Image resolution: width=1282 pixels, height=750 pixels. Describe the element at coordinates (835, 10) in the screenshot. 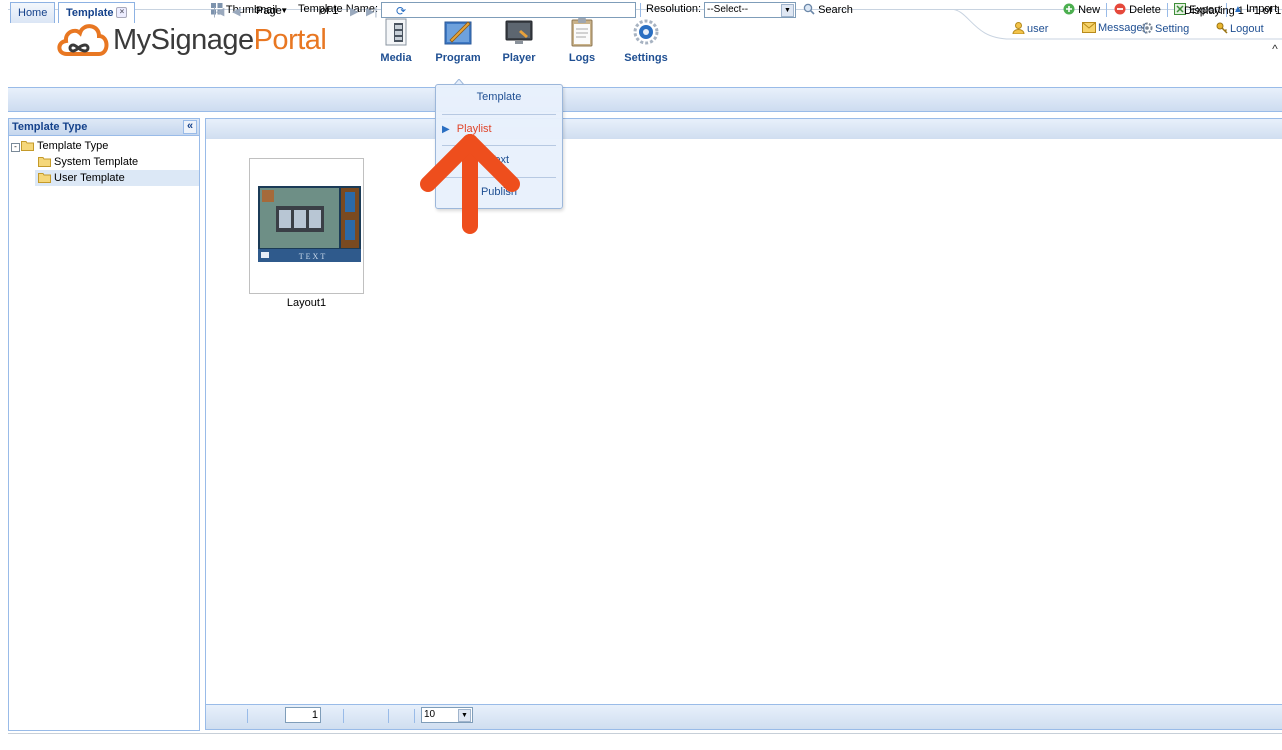

I see `search-button-label: Search` at that location.